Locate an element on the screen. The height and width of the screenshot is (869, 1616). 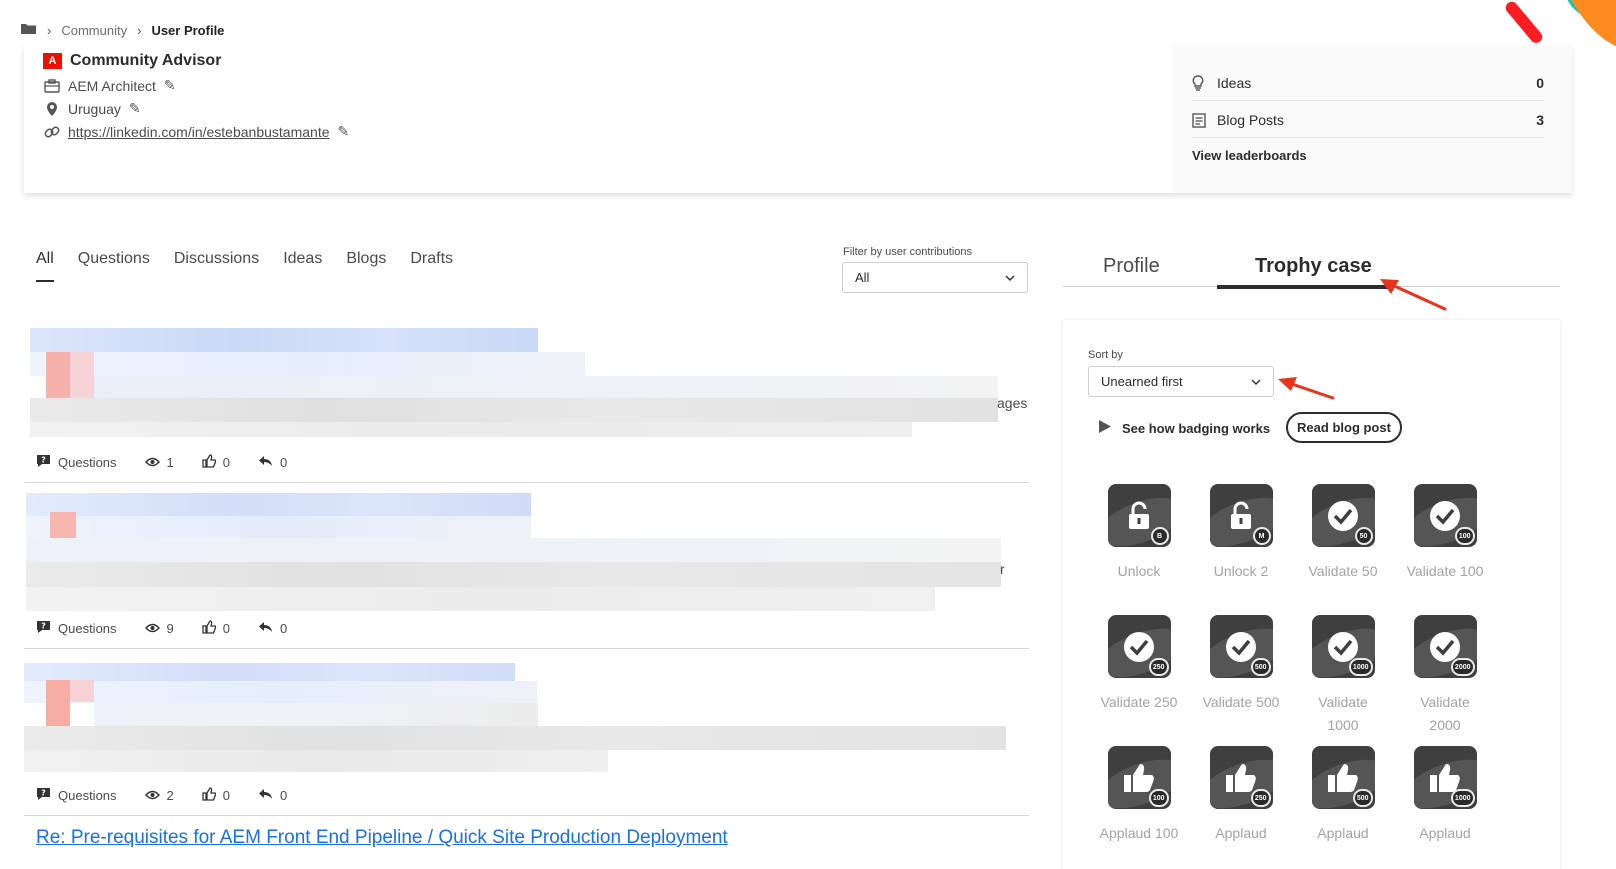
views-count: 1 is located at coordinates (159, 462).